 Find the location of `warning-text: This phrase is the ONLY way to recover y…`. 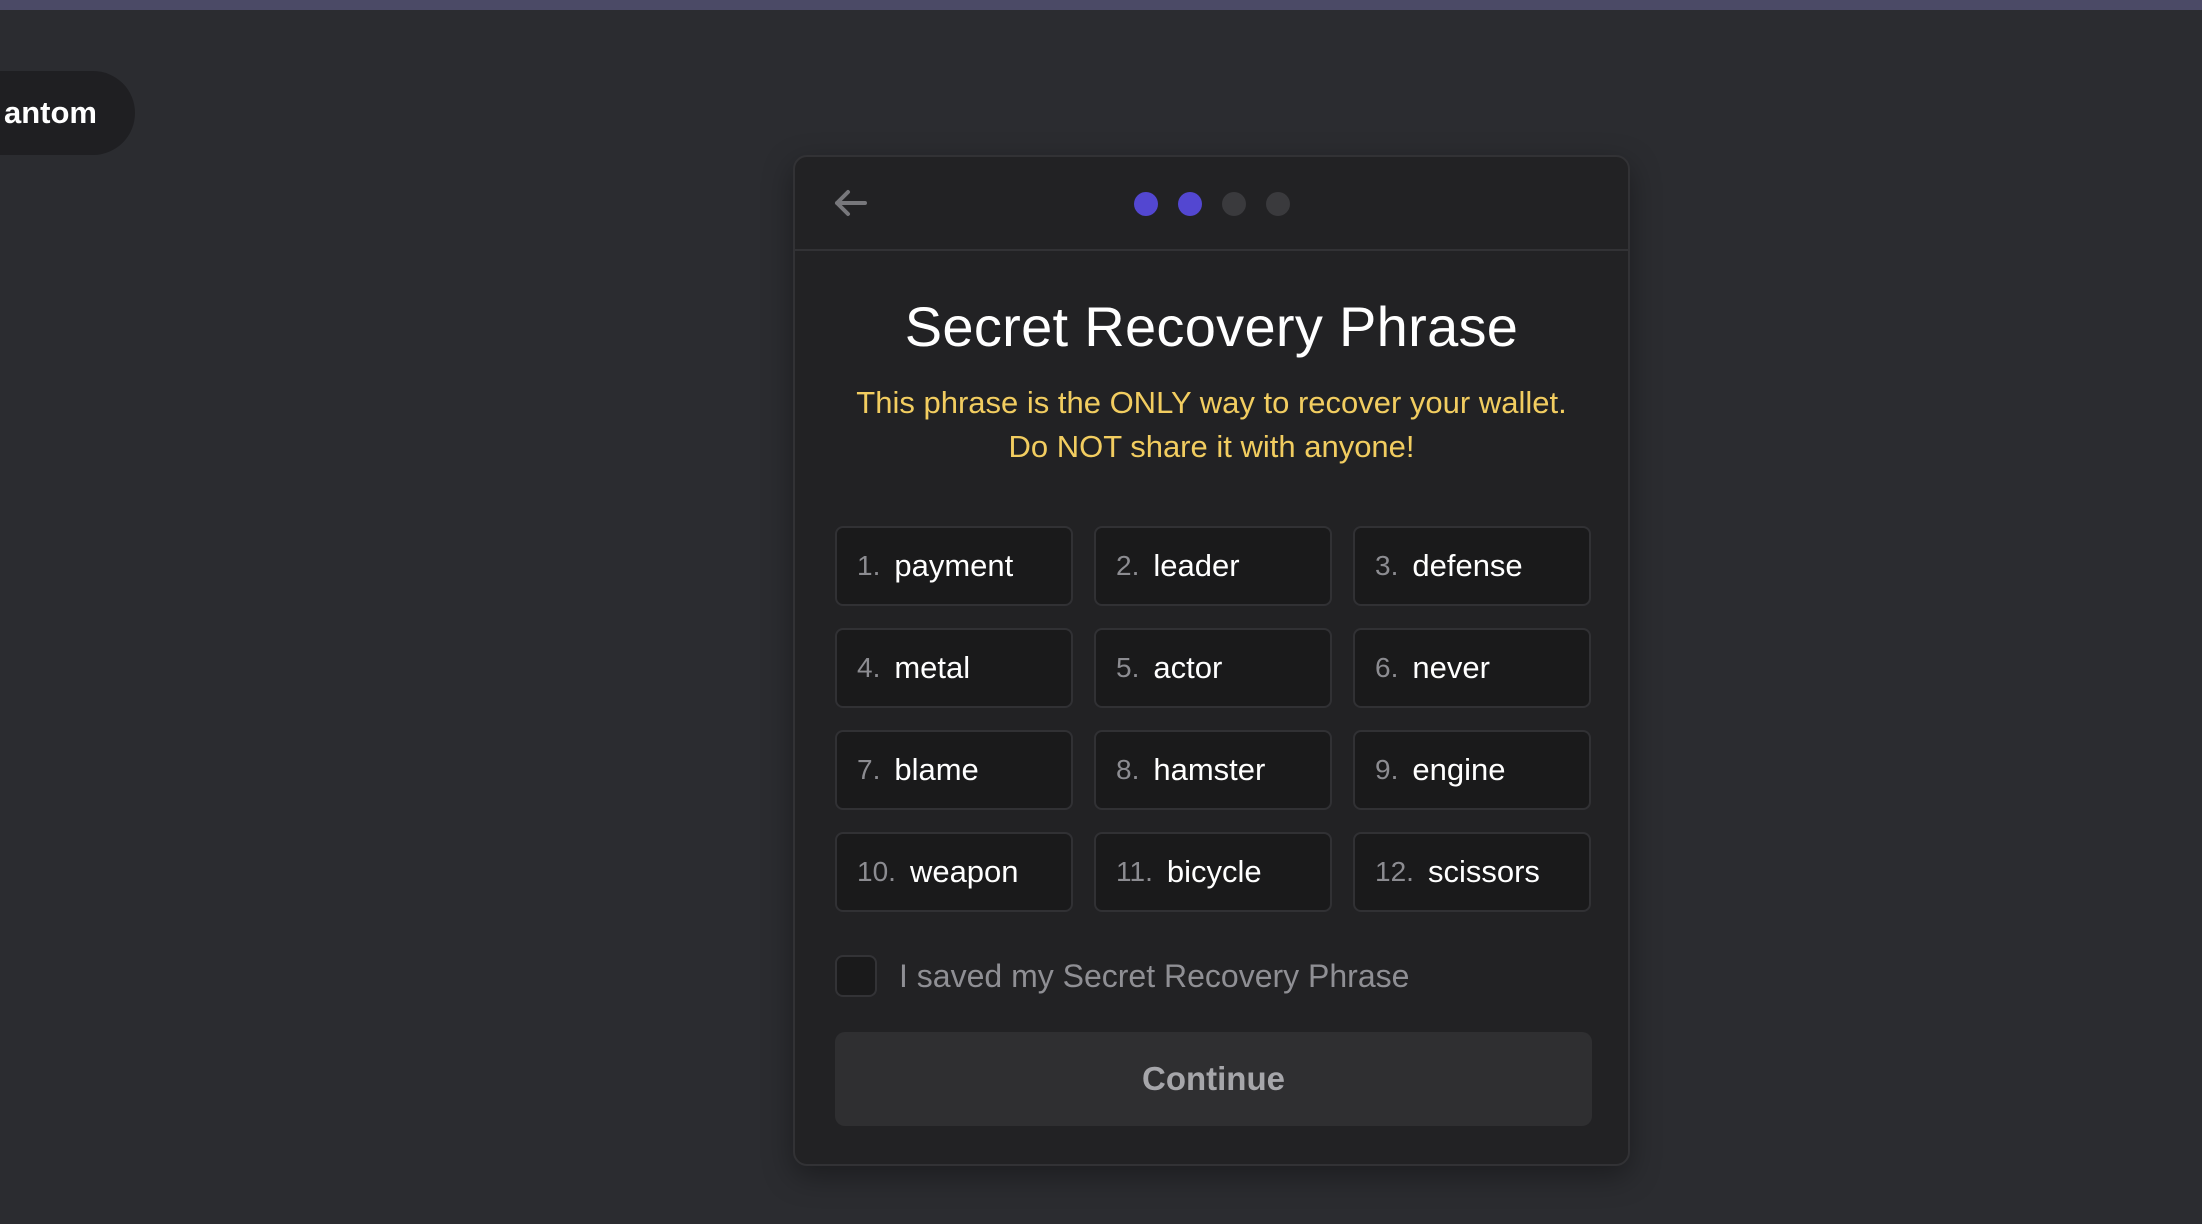

warning-text: This phrase is the ONLY way to recover y… is located at coordinates (1211, 425).